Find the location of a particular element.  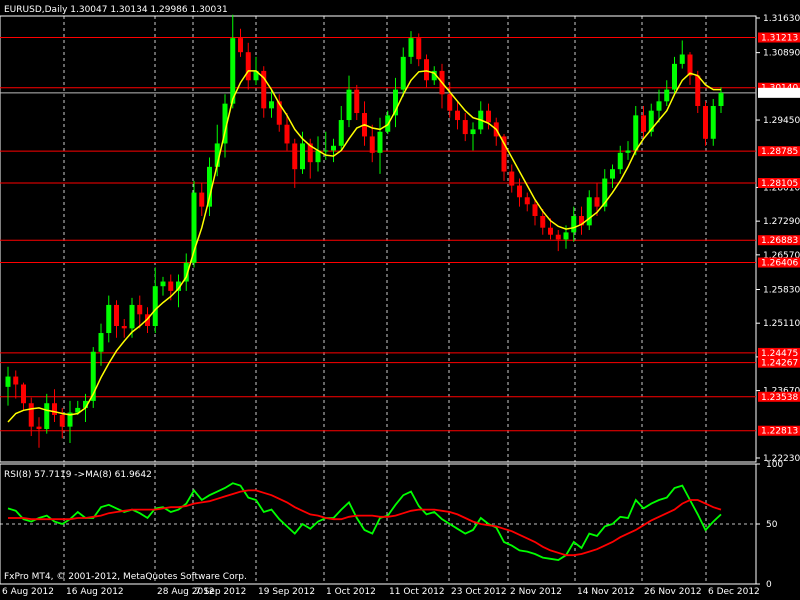

rsi-tick-label: 0 is located at coordinates (769, 585).